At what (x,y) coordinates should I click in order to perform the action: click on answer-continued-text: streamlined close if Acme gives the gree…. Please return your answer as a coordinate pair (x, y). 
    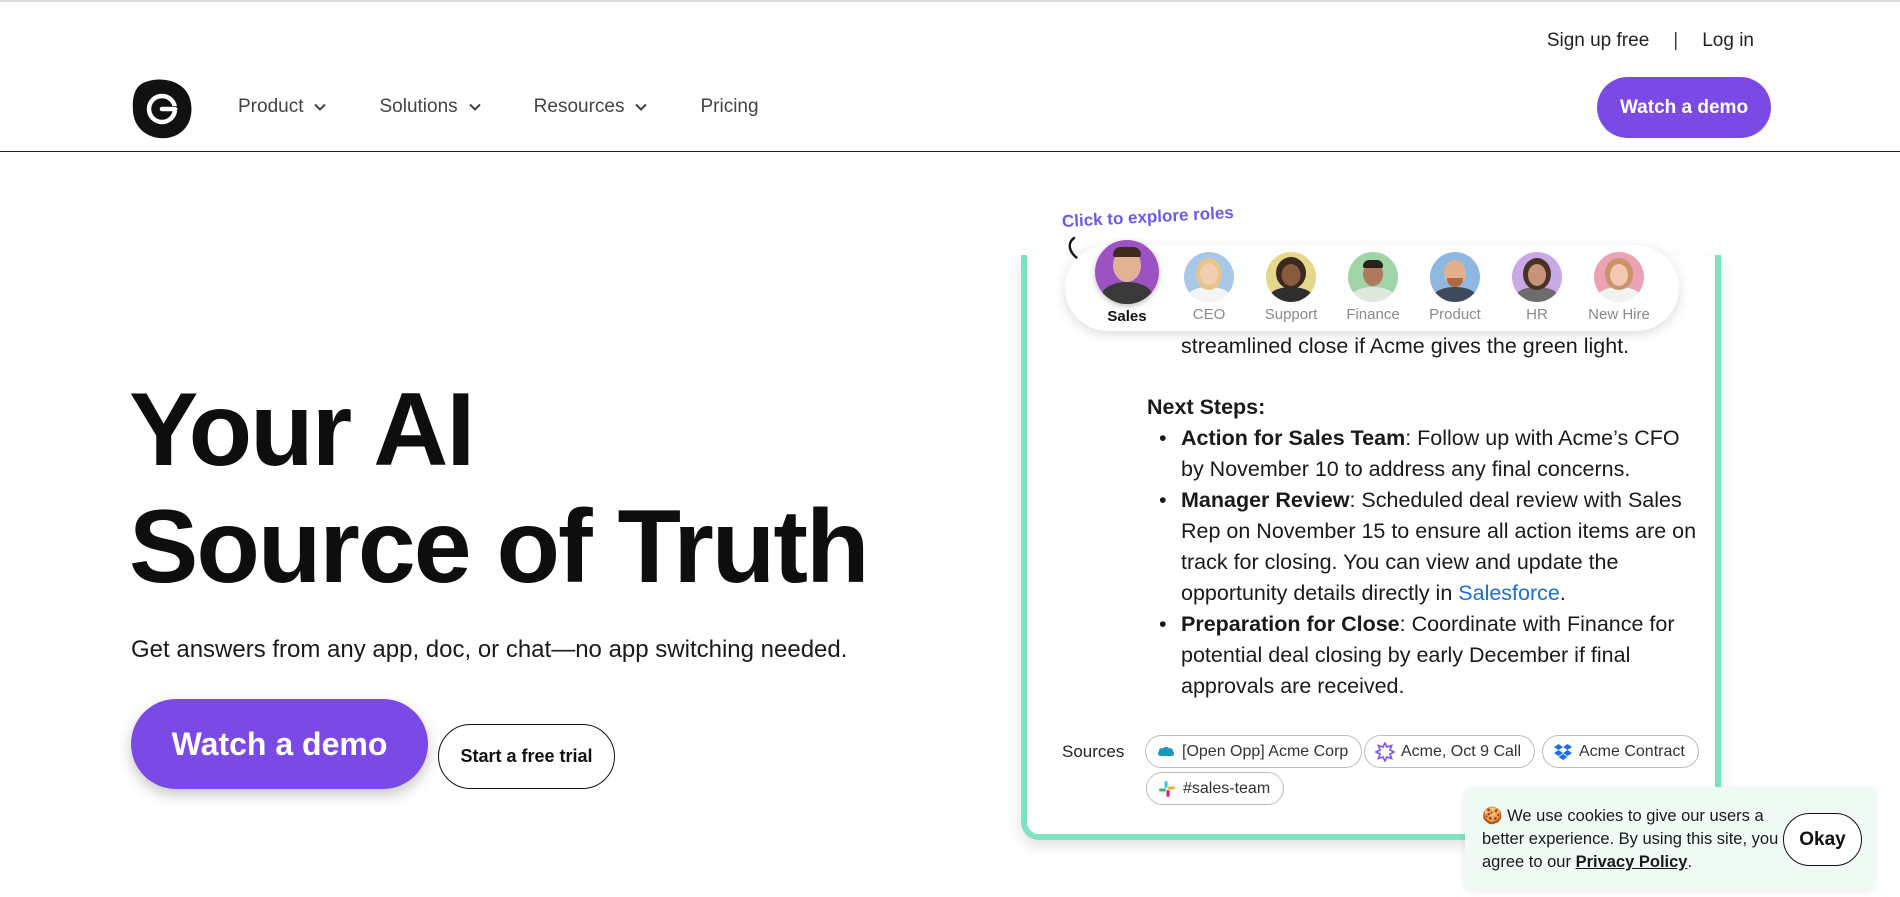
    Looking at the image, I should click on (1405, 346).